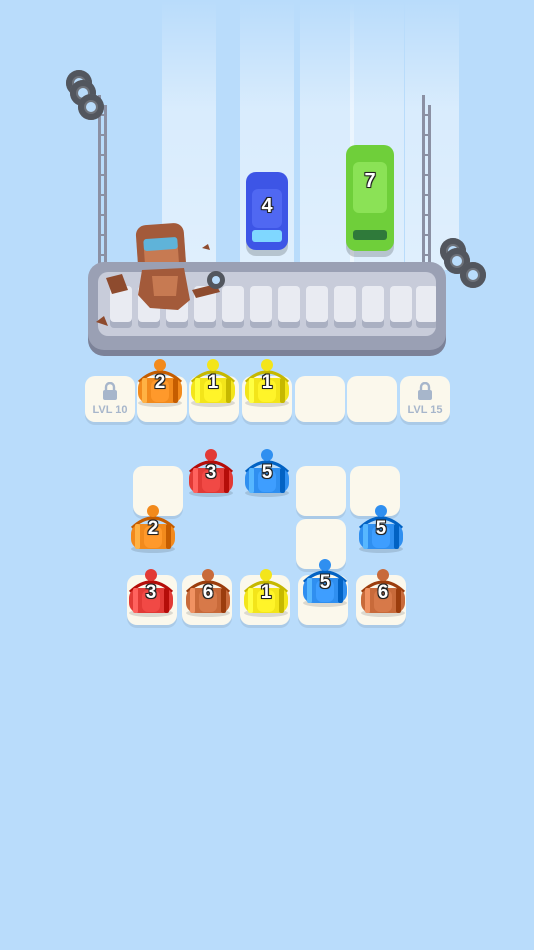 This screenshot has width=534, height=950. What do you see at coordinates (160, 285) in the screenshot?
I see `car-debris` at bounding box center [160, 285].